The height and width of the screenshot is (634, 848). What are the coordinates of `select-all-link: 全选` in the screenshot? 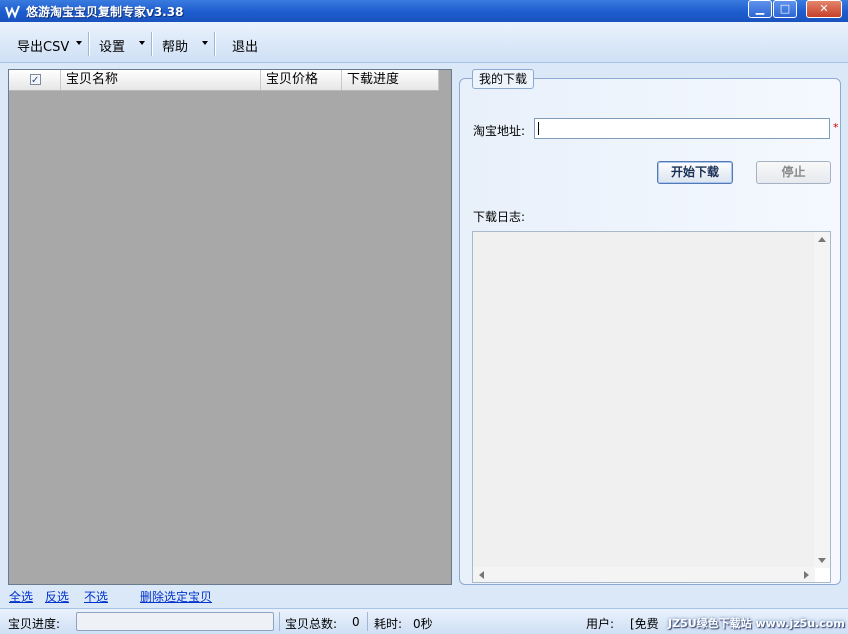 It's located at (21, 596).